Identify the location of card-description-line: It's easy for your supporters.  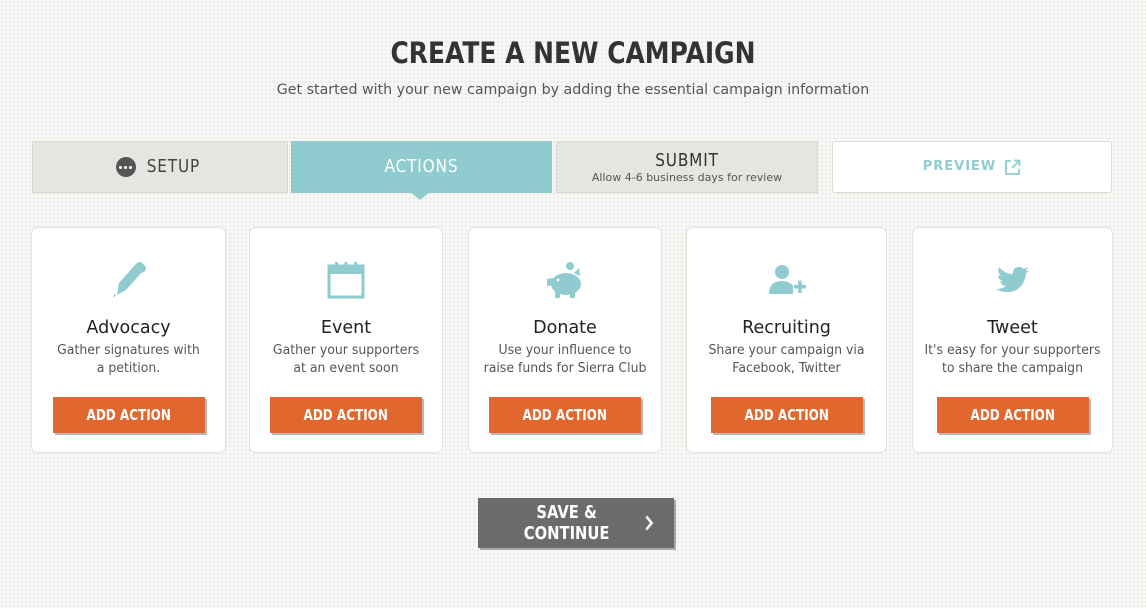
(1012, 350).